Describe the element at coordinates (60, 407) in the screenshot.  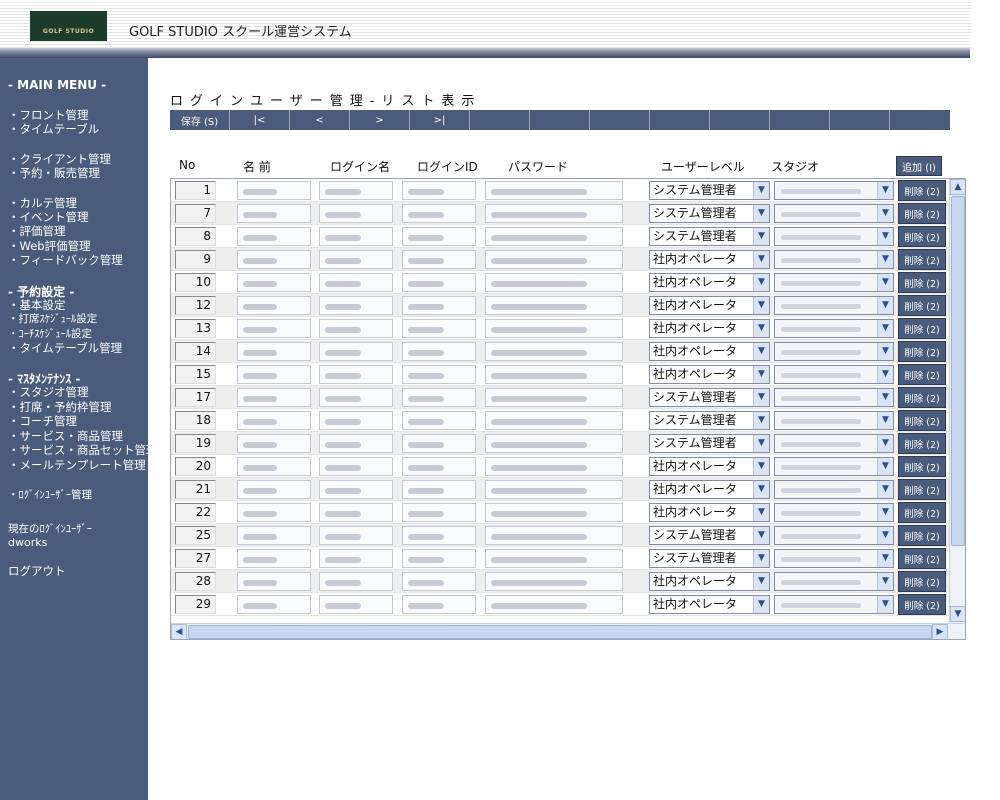
I see `sidebar-item-bay-slot: ・打席・予約枠管理` at that location.